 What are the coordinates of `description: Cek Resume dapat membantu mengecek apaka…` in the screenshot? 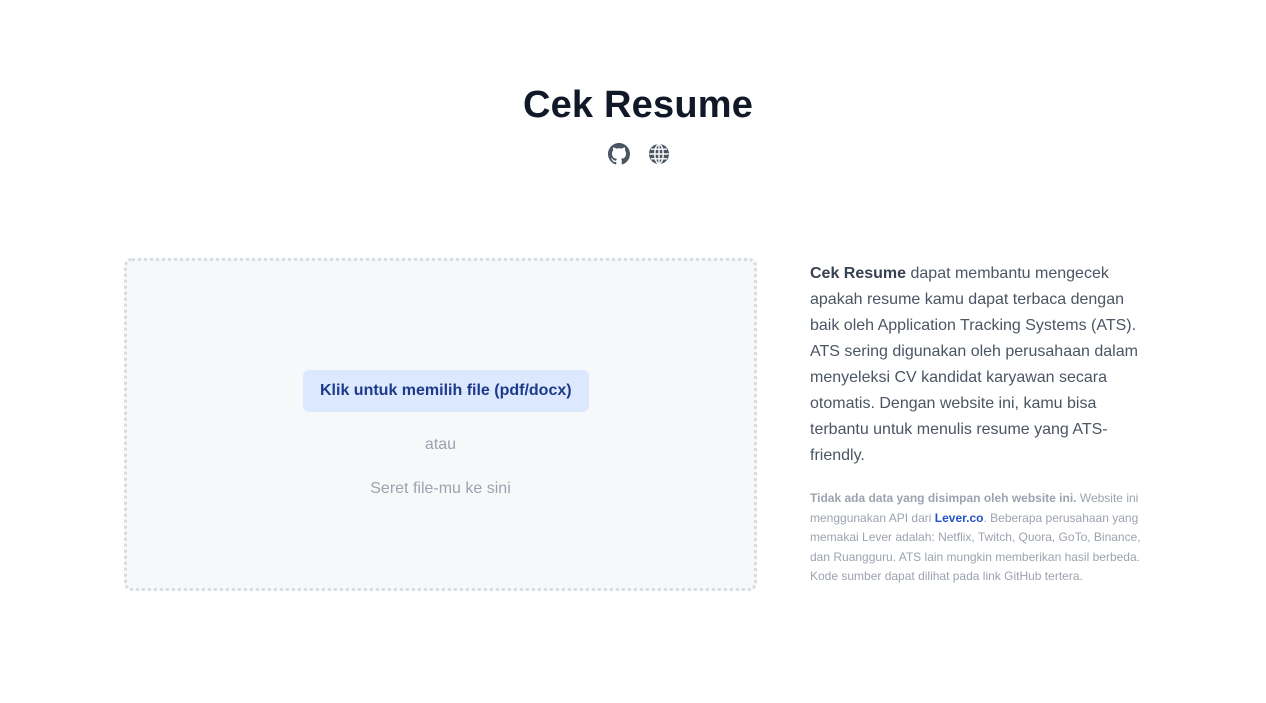 It's located at (978, 365).